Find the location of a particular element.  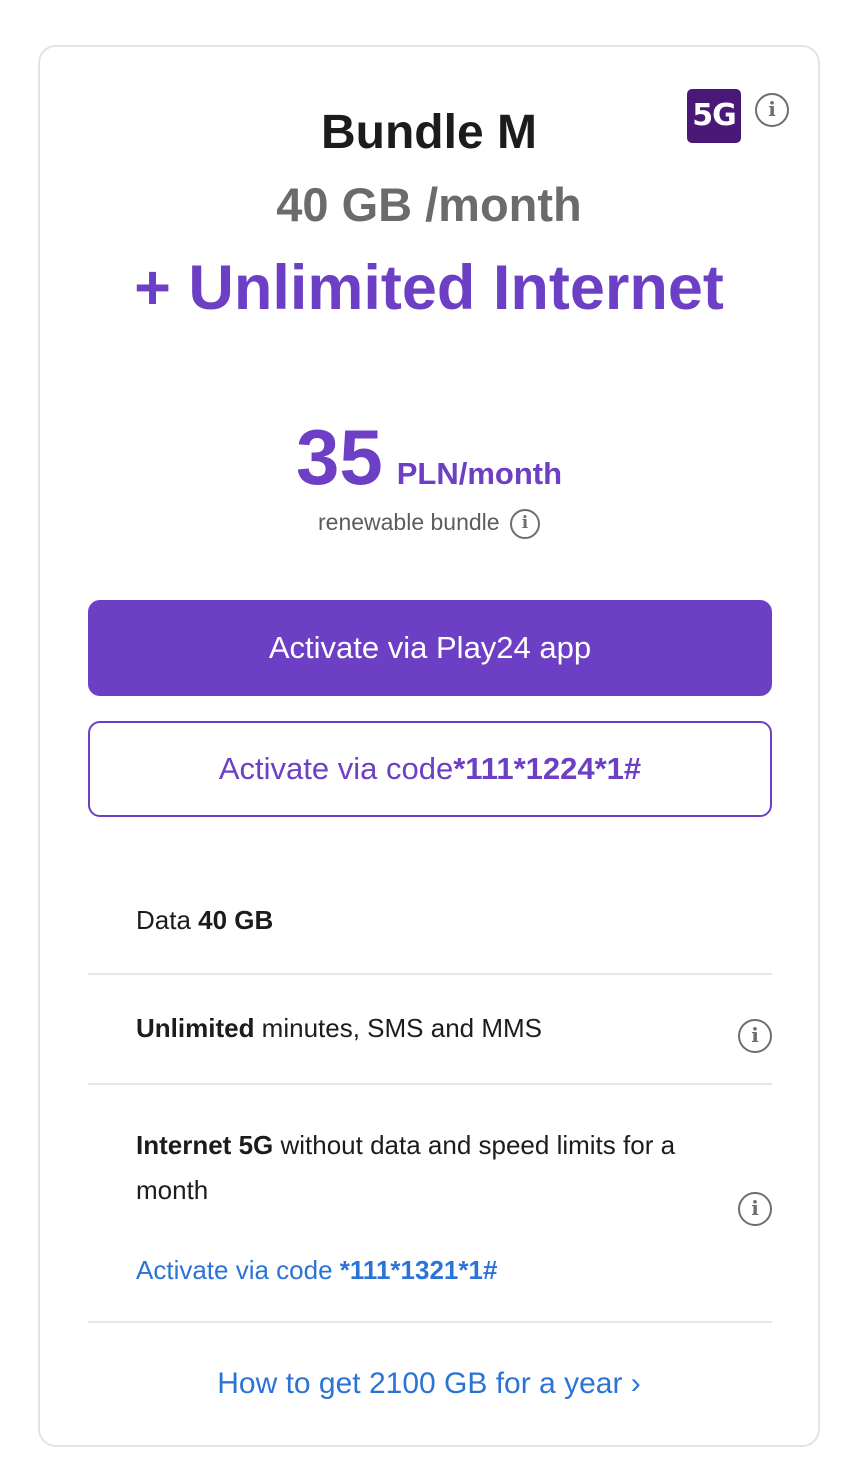

renewable-note: renewable bundle i is located at coordinates (429, 524).